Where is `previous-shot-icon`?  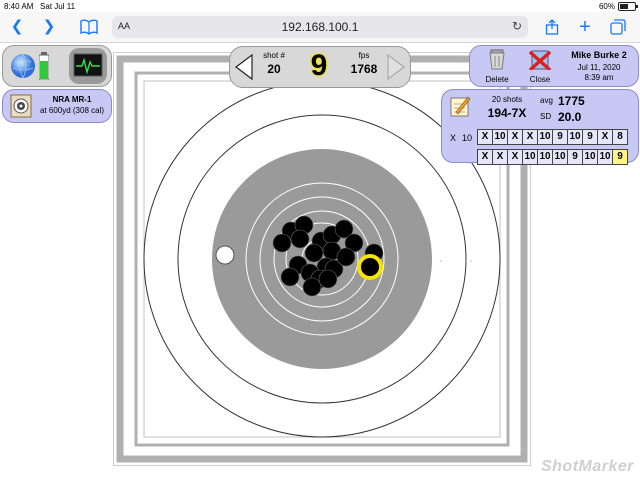
previous-shot-icon is located at coordinates (244, 69).